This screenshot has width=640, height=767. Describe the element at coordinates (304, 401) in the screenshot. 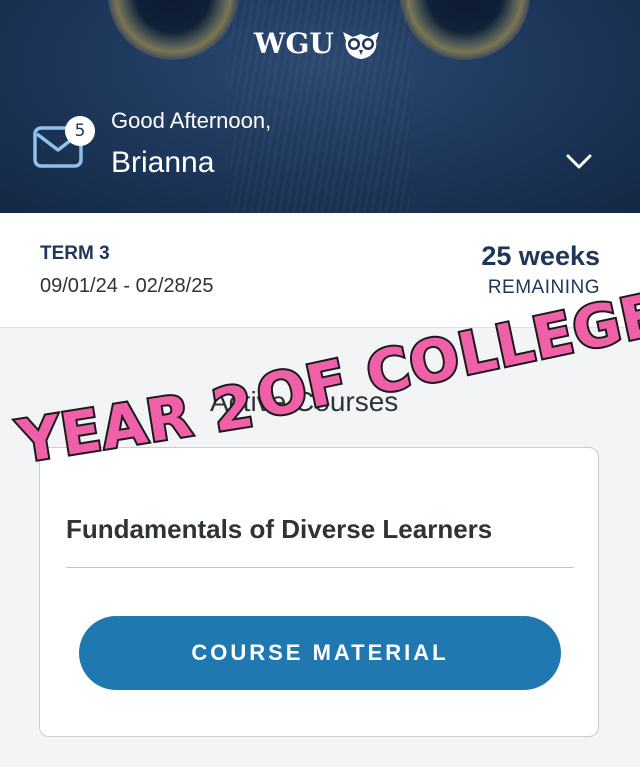

I see `active-courses-heading: Active Courses` at that location.